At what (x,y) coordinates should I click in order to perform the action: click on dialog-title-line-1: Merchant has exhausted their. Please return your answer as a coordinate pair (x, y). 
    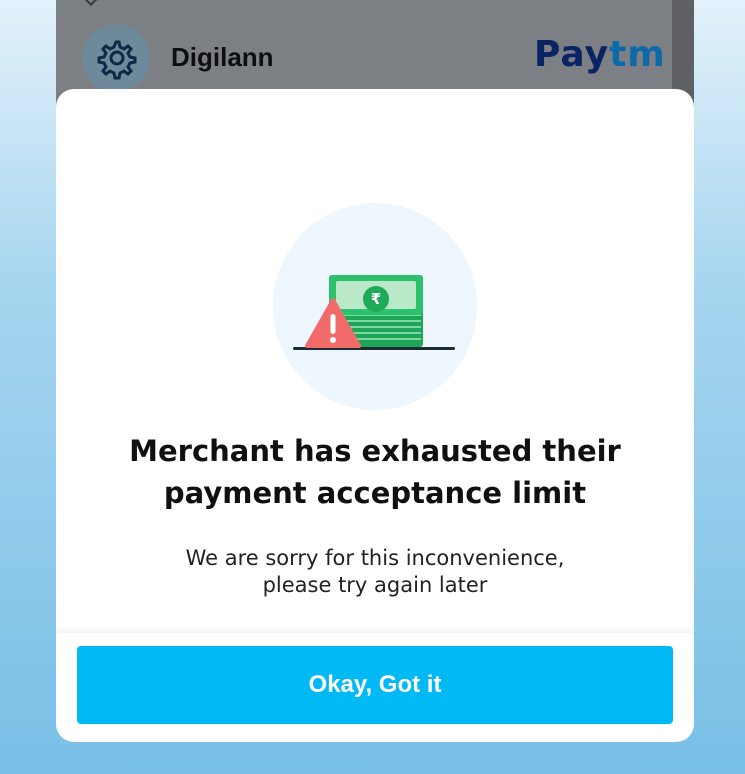
    Looking at the image, I should click on (375, 451).